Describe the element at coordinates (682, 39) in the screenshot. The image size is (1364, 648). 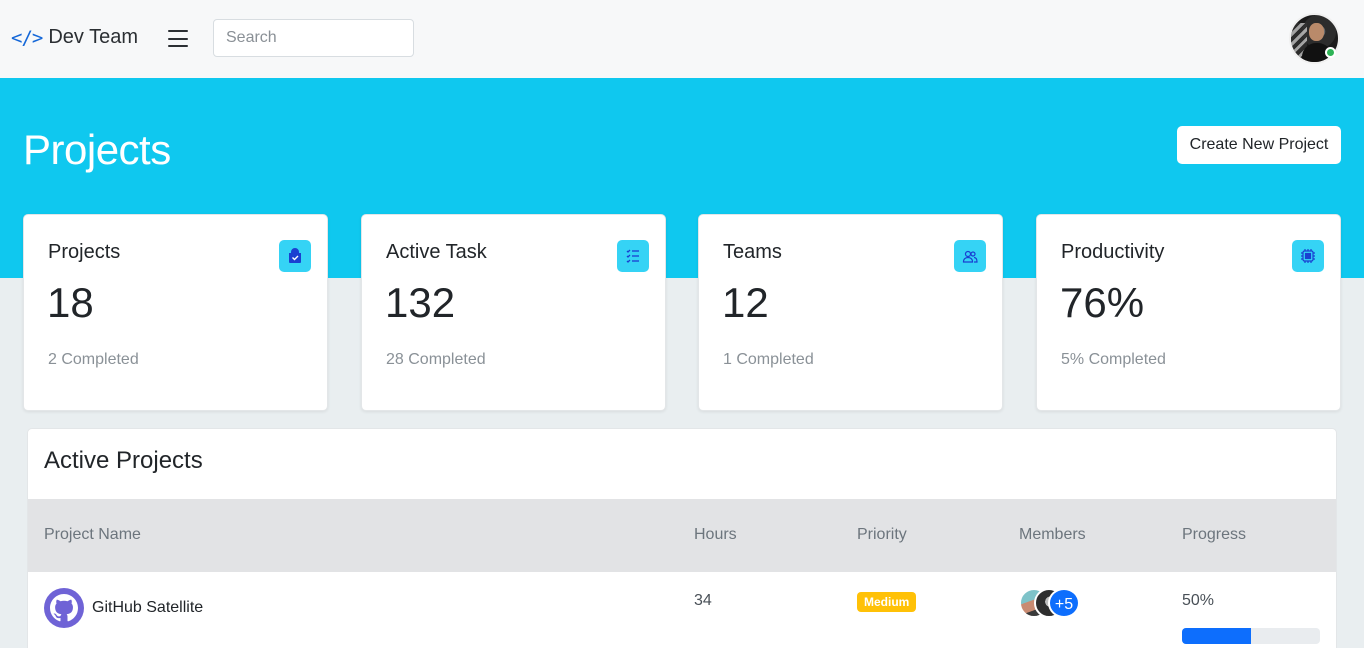
I see `top-navbar: </> Dev Team` at that location.